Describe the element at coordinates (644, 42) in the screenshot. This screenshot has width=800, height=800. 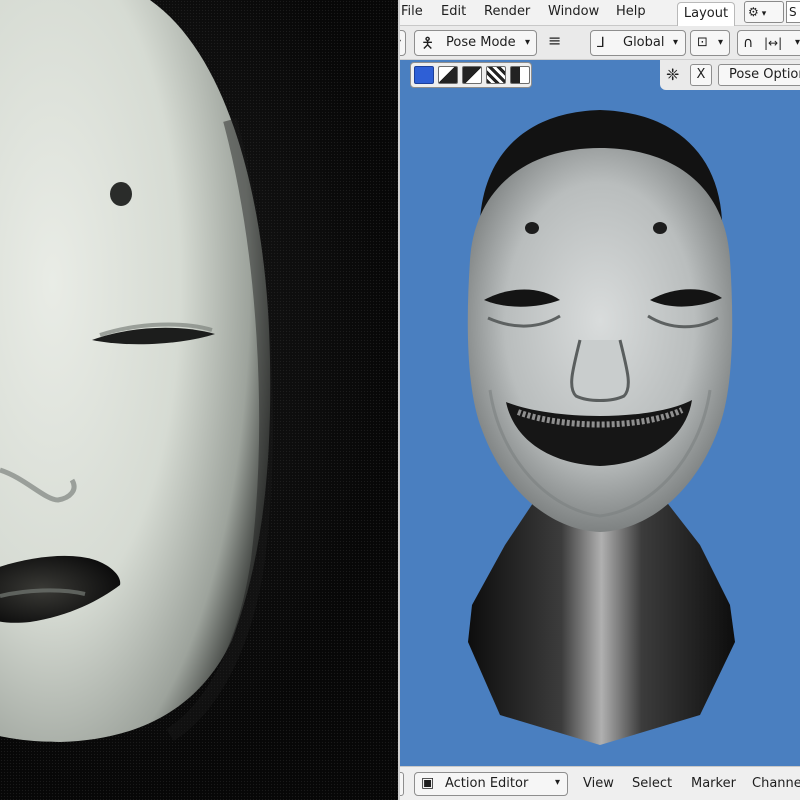
I see `orientation-label: Global` at that location.